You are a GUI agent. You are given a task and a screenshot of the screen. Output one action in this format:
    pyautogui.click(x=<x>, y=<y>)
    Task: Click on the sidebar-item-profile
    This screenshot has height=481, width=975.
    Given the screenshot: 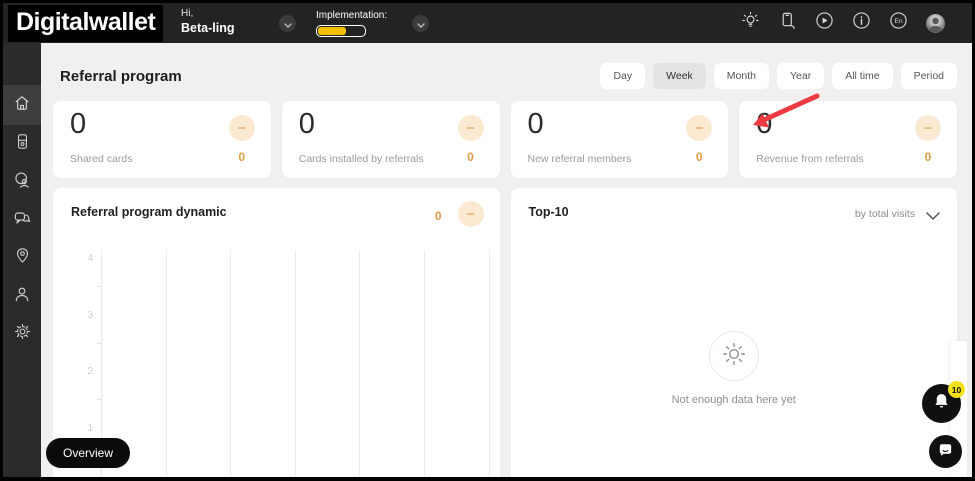 What is the action you would take?
    pyautogui.click(x=22, y=296)
    